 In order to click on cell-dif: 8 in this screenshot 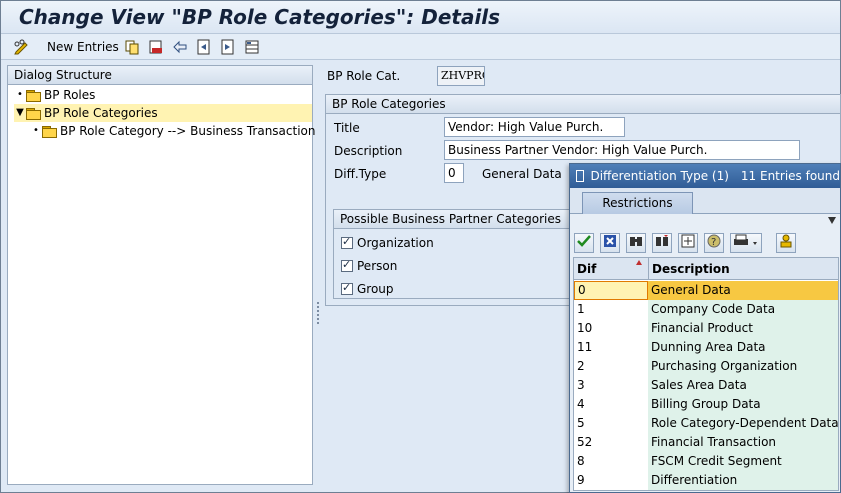, I will do `click(611, 461)`.